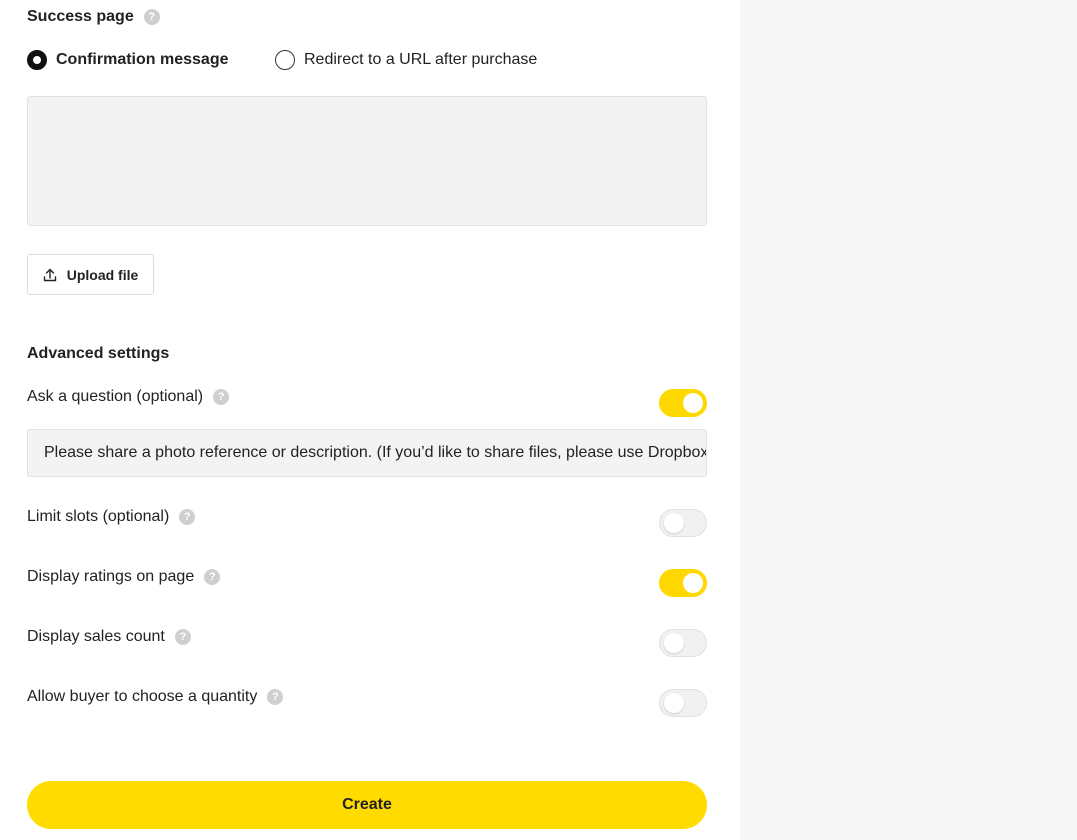 The height and width of the screenshot is (840, 1077). What do you see at coordinates (142, 696) in the screenshot?
I see `allow-quantity-label: Allow buyer to choose a quantity` at bounding box center [142, 696].